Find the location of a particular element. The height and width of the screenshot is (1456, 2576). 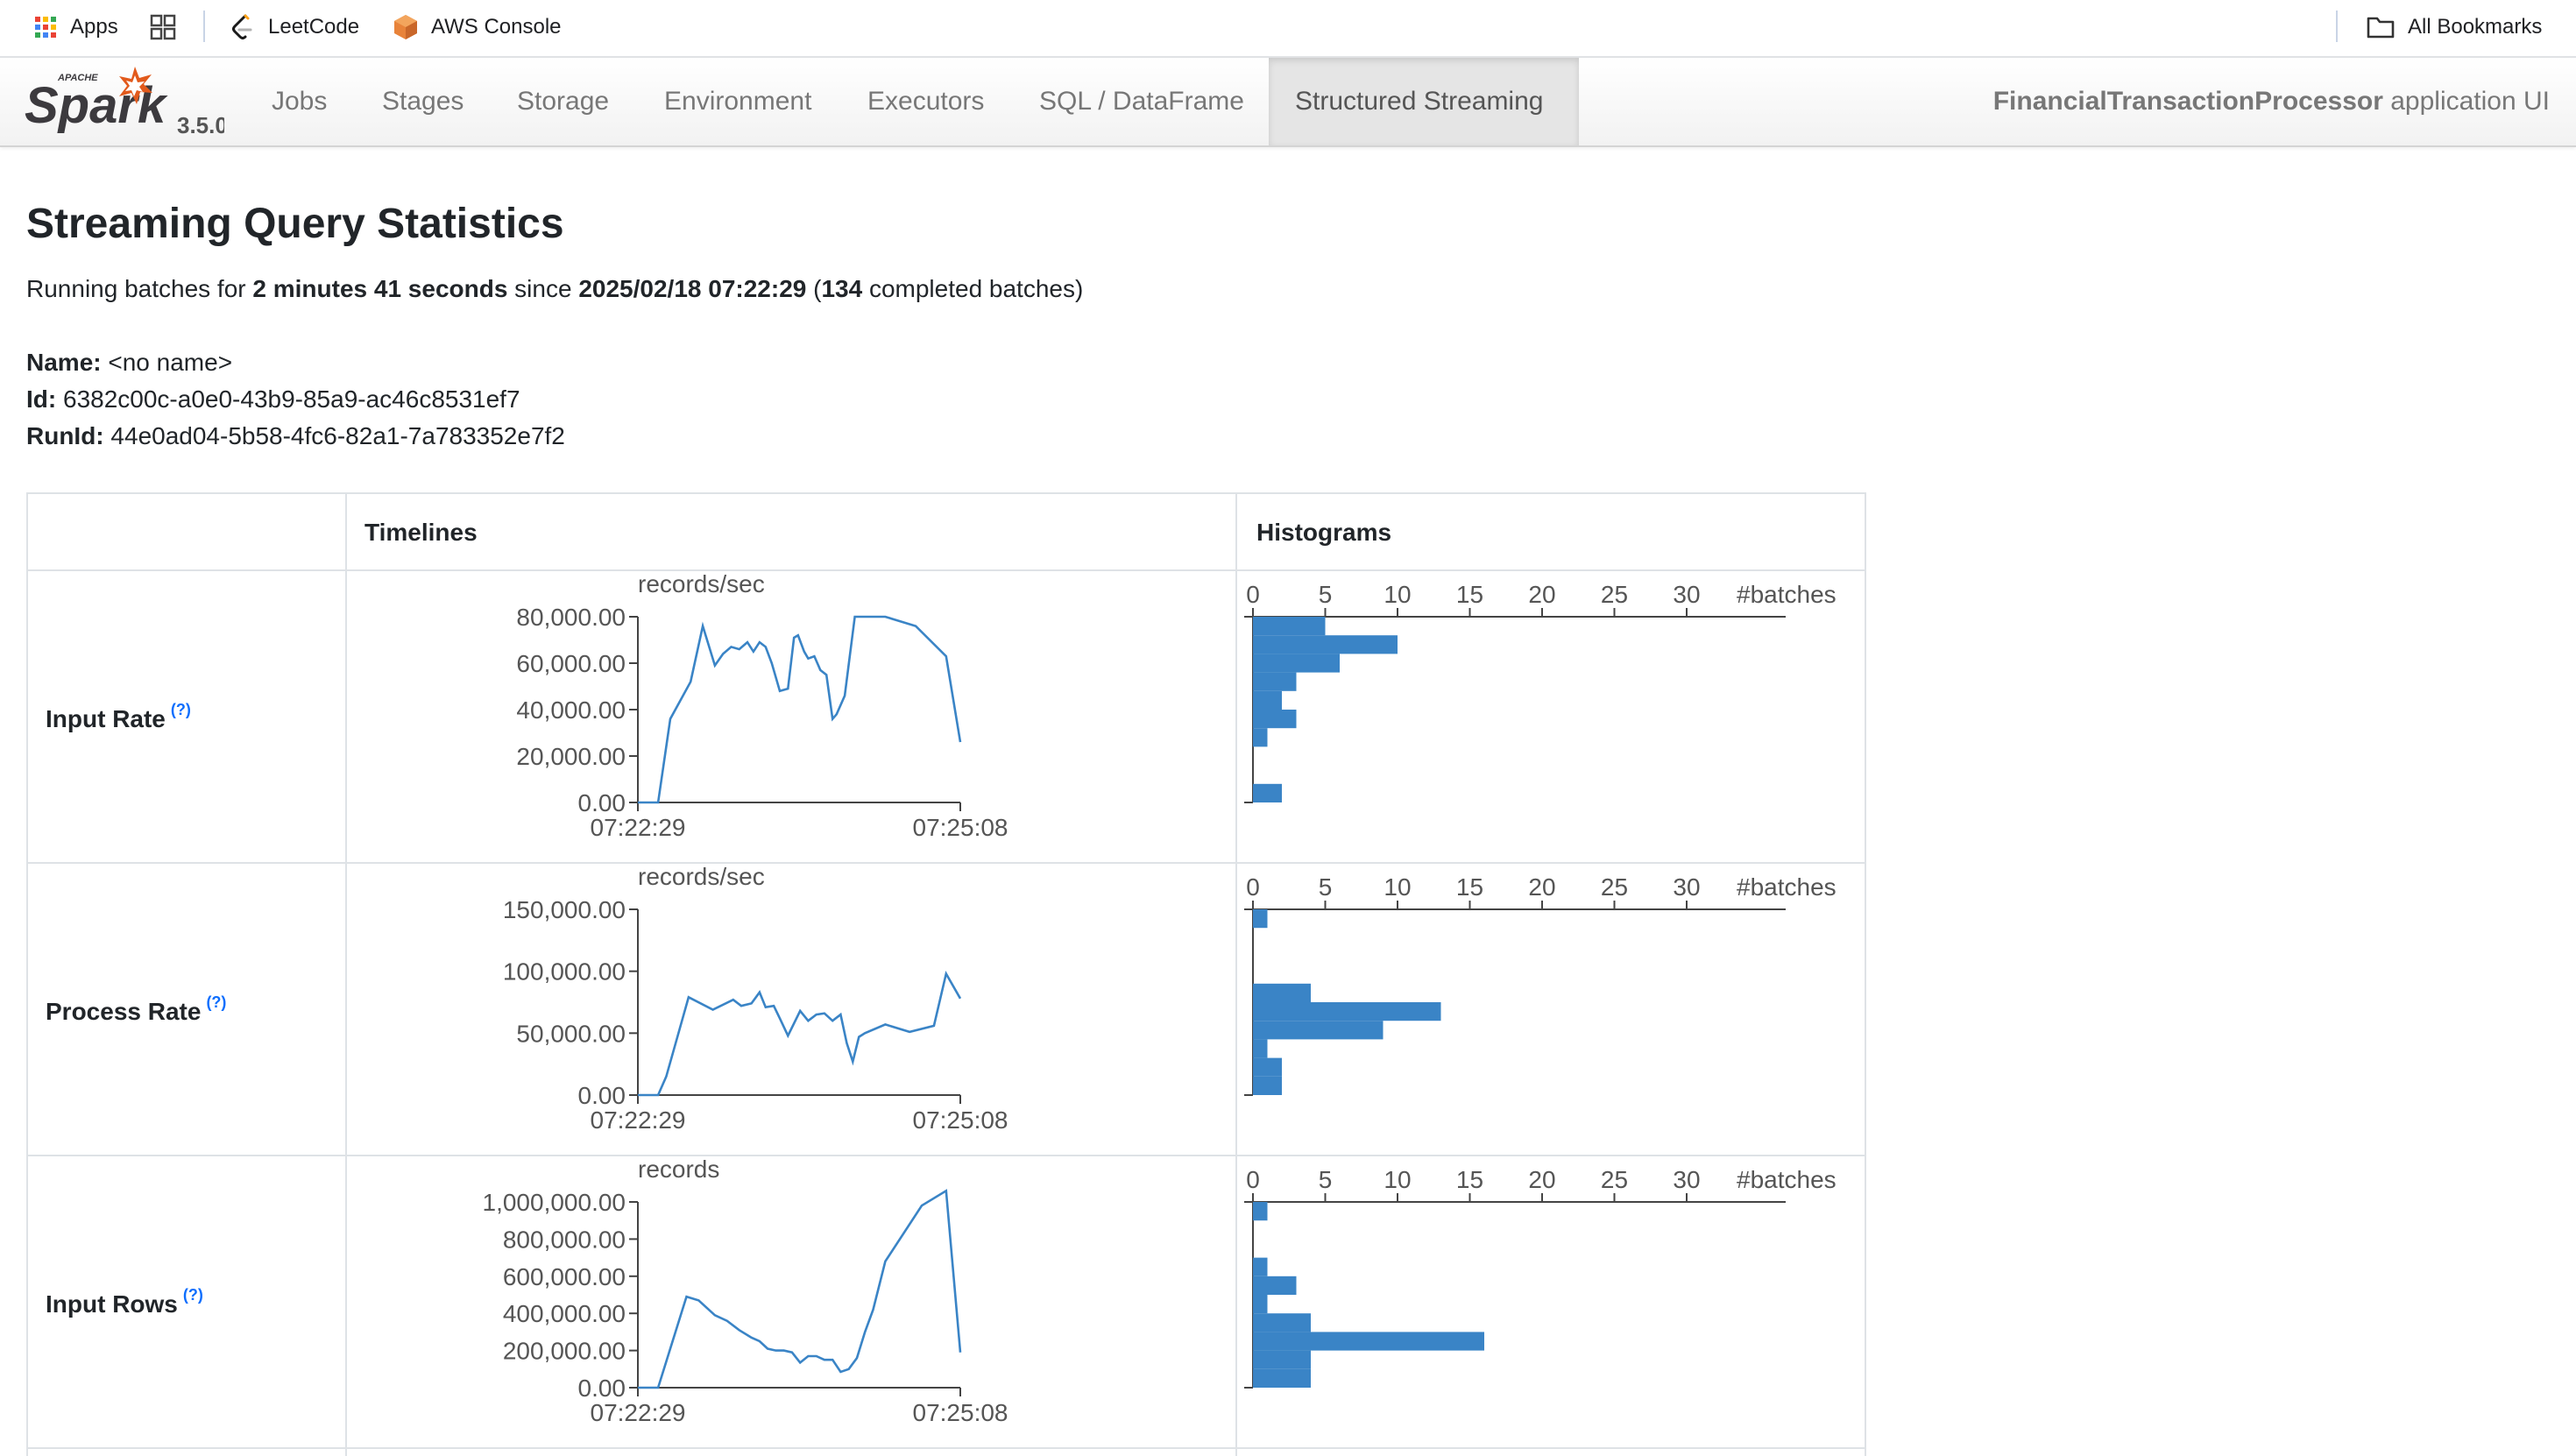

bookmark-tab-groups is located at coordinates (169, 27).